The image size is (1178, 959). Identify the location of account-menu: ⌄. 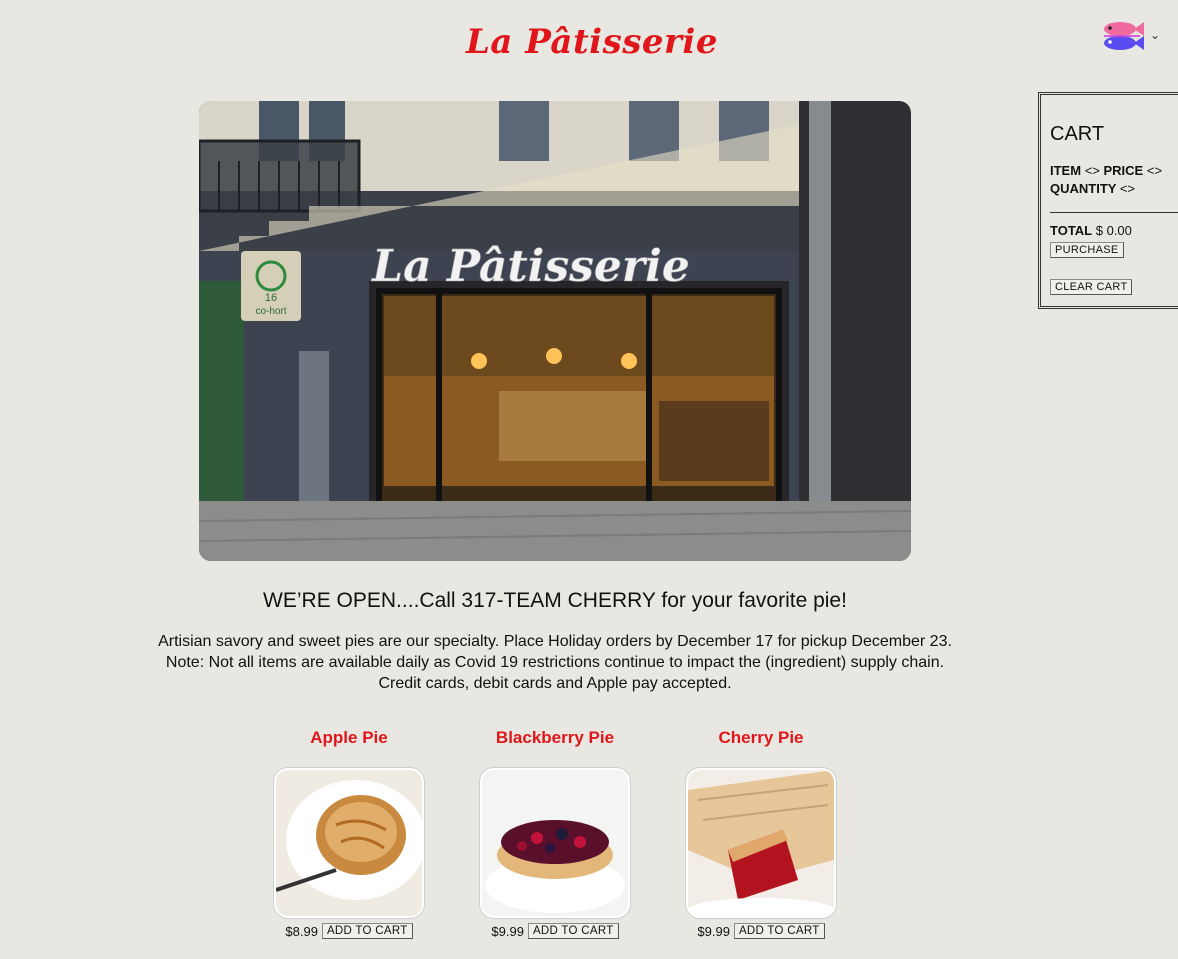
(1129, 36).